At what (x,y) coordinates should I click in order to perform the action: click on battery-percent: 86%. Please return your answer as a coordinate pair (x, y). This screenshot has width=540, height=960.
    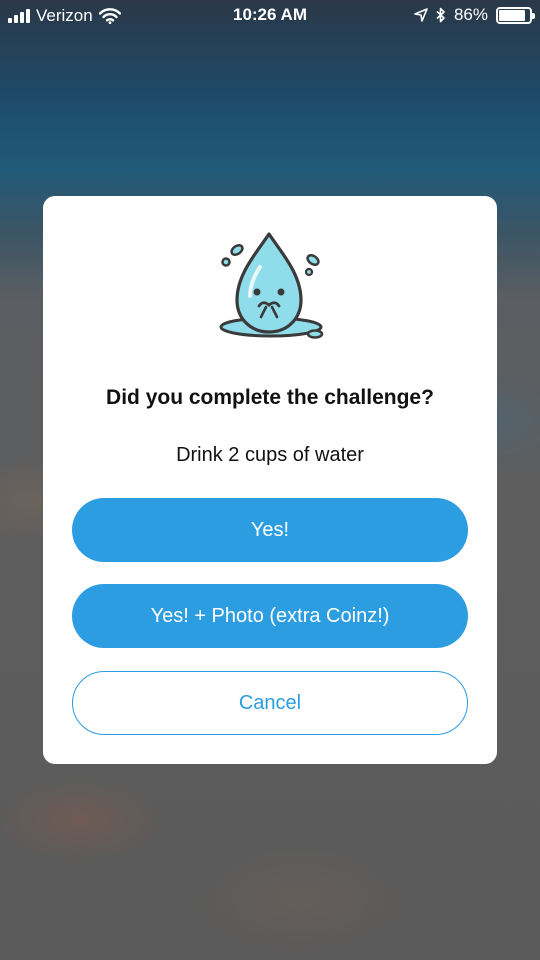
    Looking at the image, I should click on (470, 14).